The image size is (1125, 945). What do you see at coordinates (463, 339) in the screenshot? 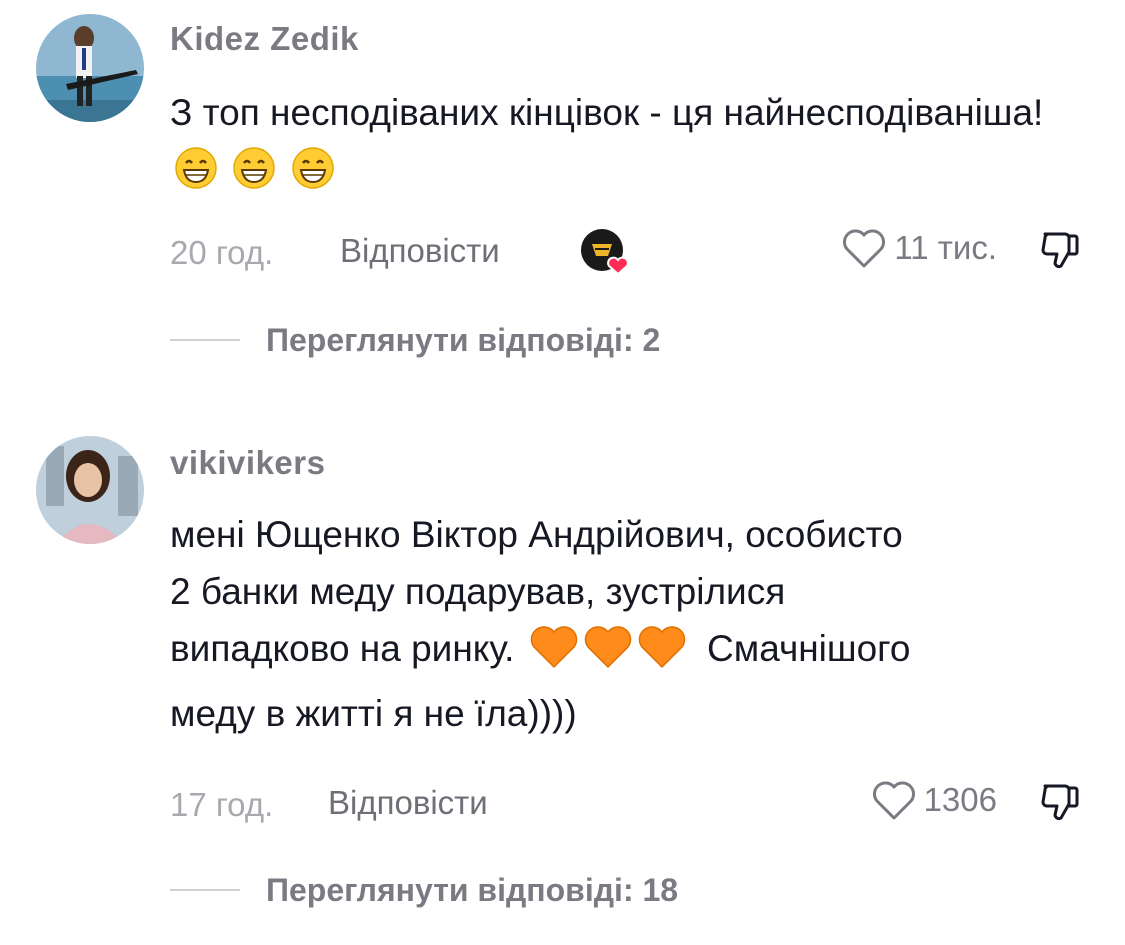
I see `view-replies-label: Переглянути відповіді: 2` at bounding box center [463, 339].